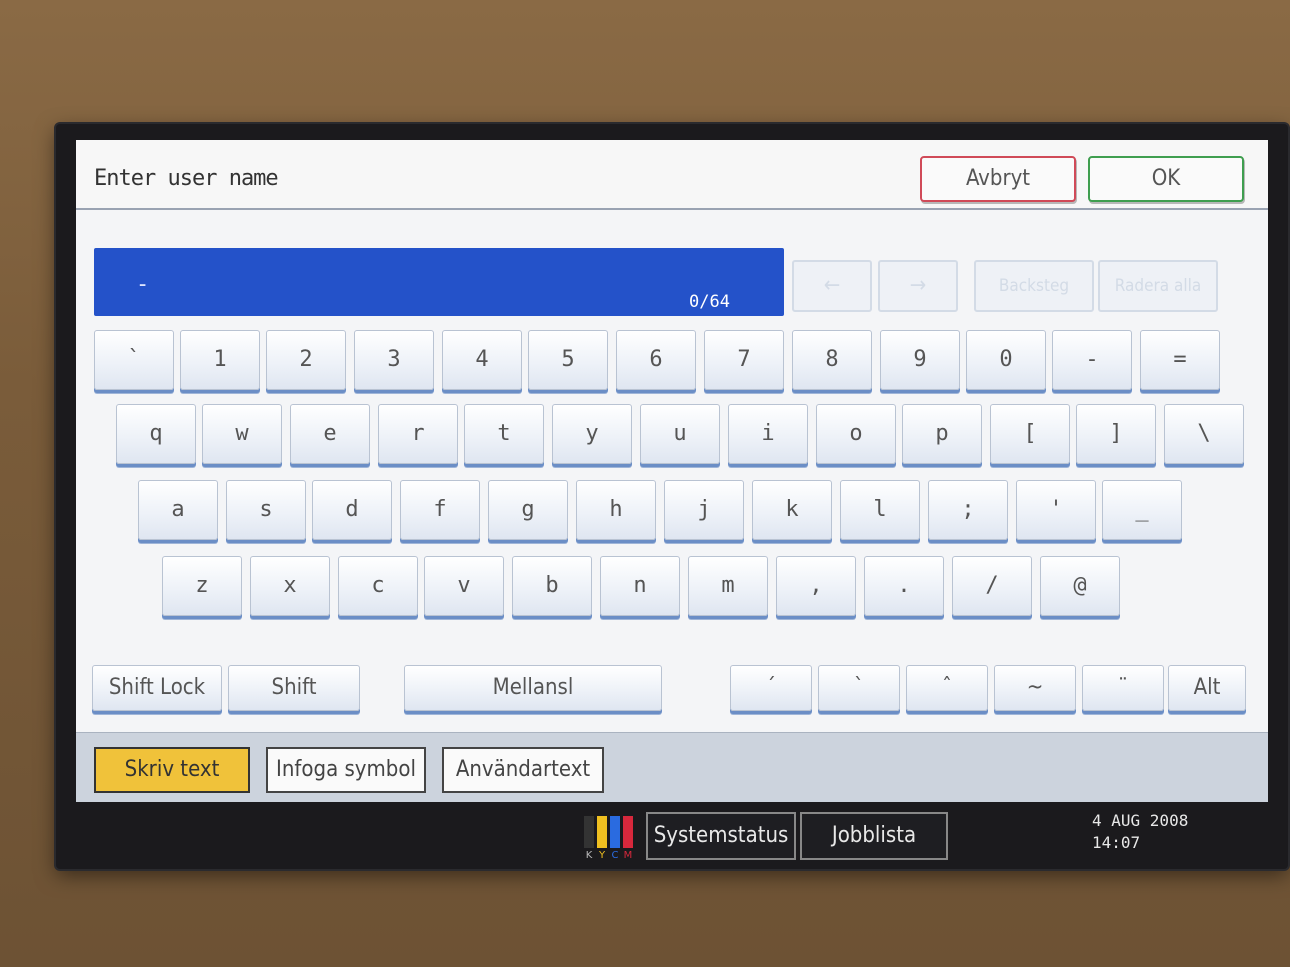  I want to click on cursor-left-button: ←, so click(832, 286).